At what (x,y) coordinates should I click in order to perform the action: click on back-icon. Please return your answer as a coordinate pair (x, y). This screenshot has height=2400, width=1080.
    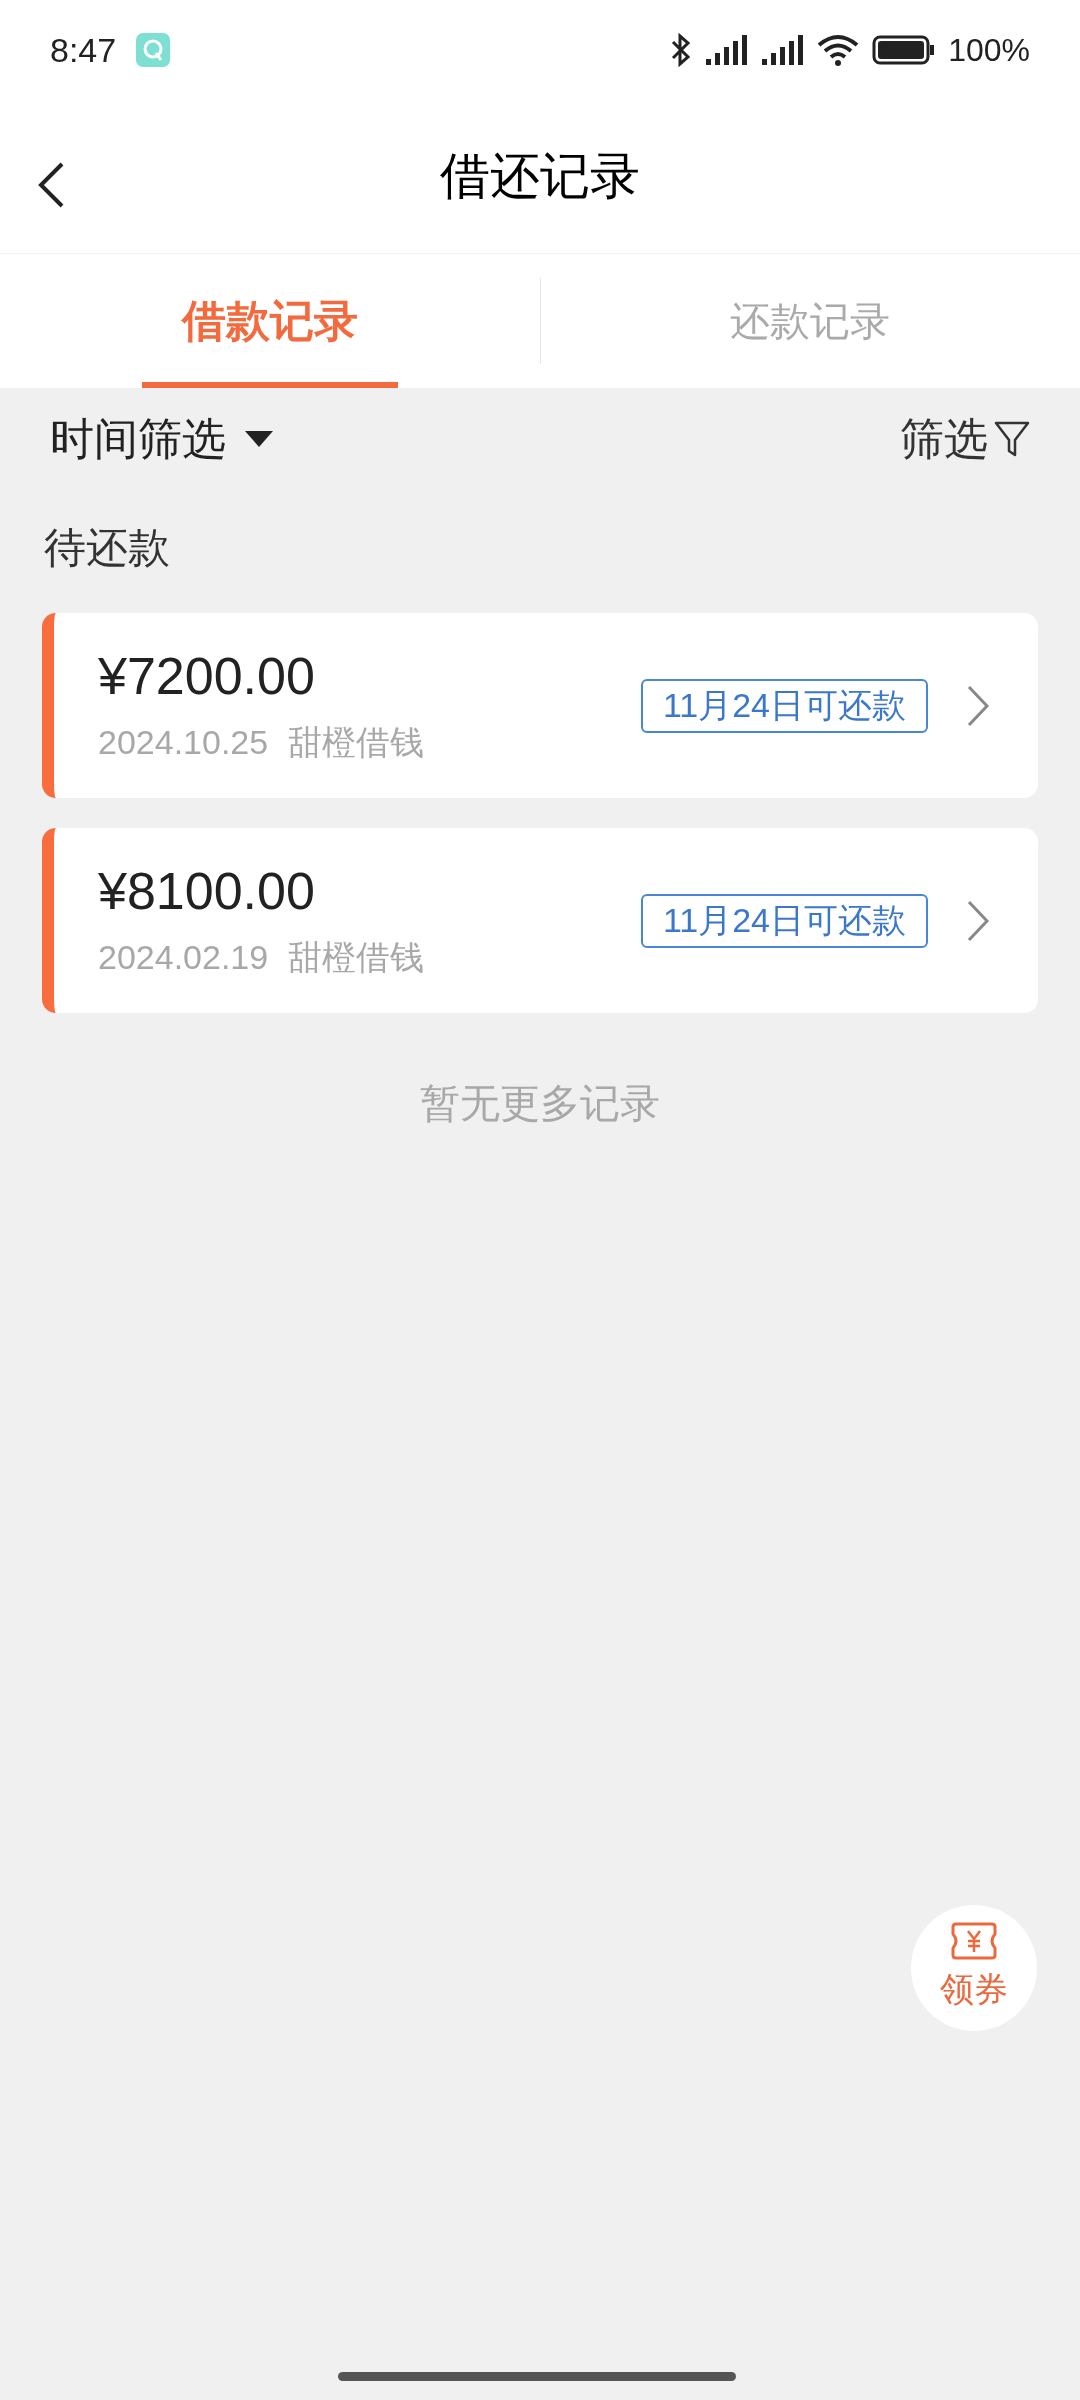
    Looking at the image, I should click on (51, 185).